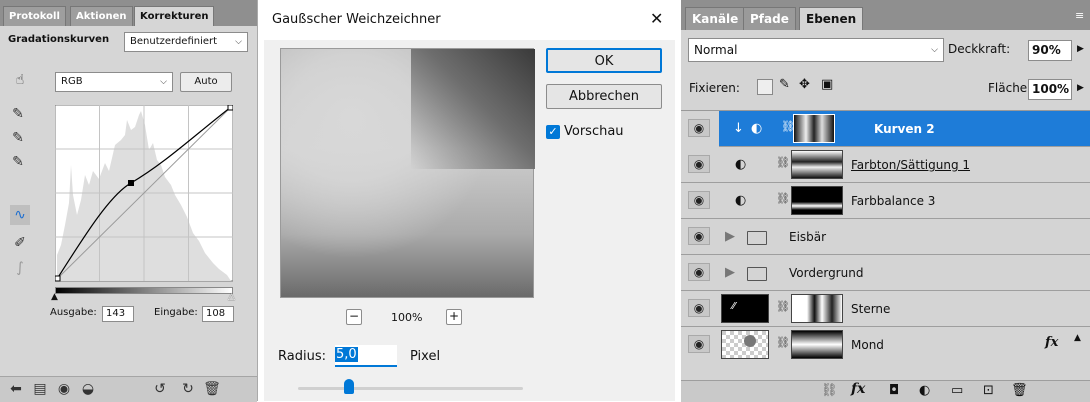 This screenshot has height=402, width=1090. I want to click on input-label: Eingabe:, so click(176, 312).